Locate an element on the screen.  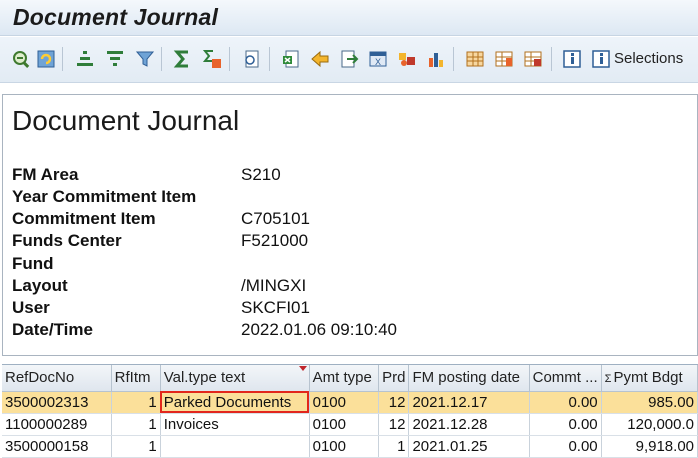
column-header-rfitm: RfItm is located at coordinates (136, 378).